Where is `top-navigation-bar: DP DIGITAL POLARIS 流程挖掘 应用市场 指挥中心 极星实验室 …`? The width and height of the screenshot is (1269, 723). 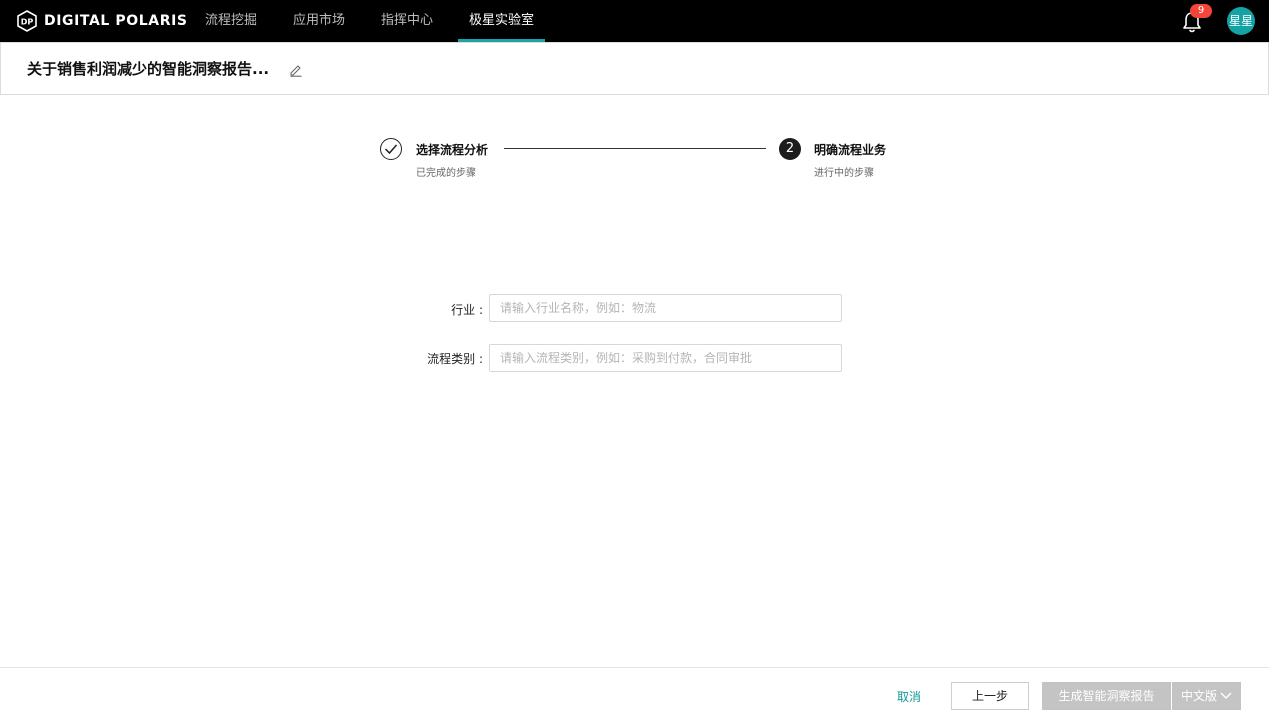
top-navigation-bar: DP DIGITAL POLARIS 流程挖掘 应用市场 指挥中心 极星实验室 … is located at coordinates (634, 21).